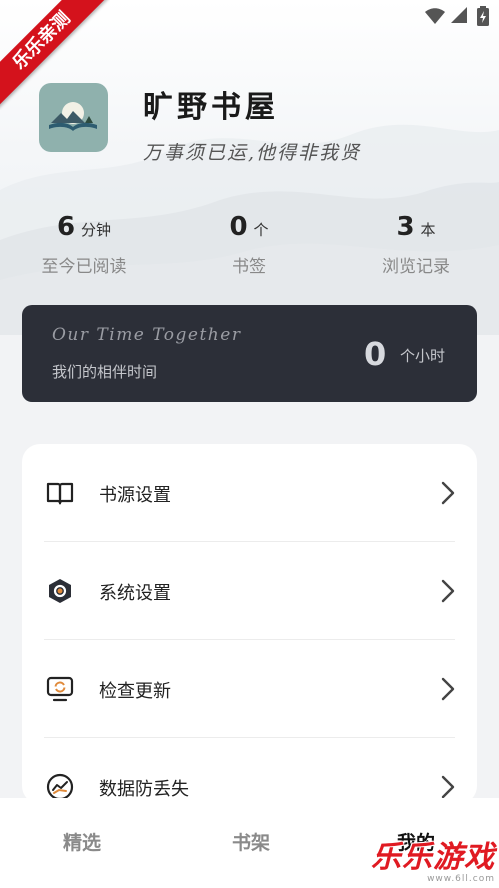 The width and height of the screenshot is (499, 888). I want to click on bottom-navigation: 精选 书架 我的 乐乐游戏 www.6ll.com, so click(249, 843).